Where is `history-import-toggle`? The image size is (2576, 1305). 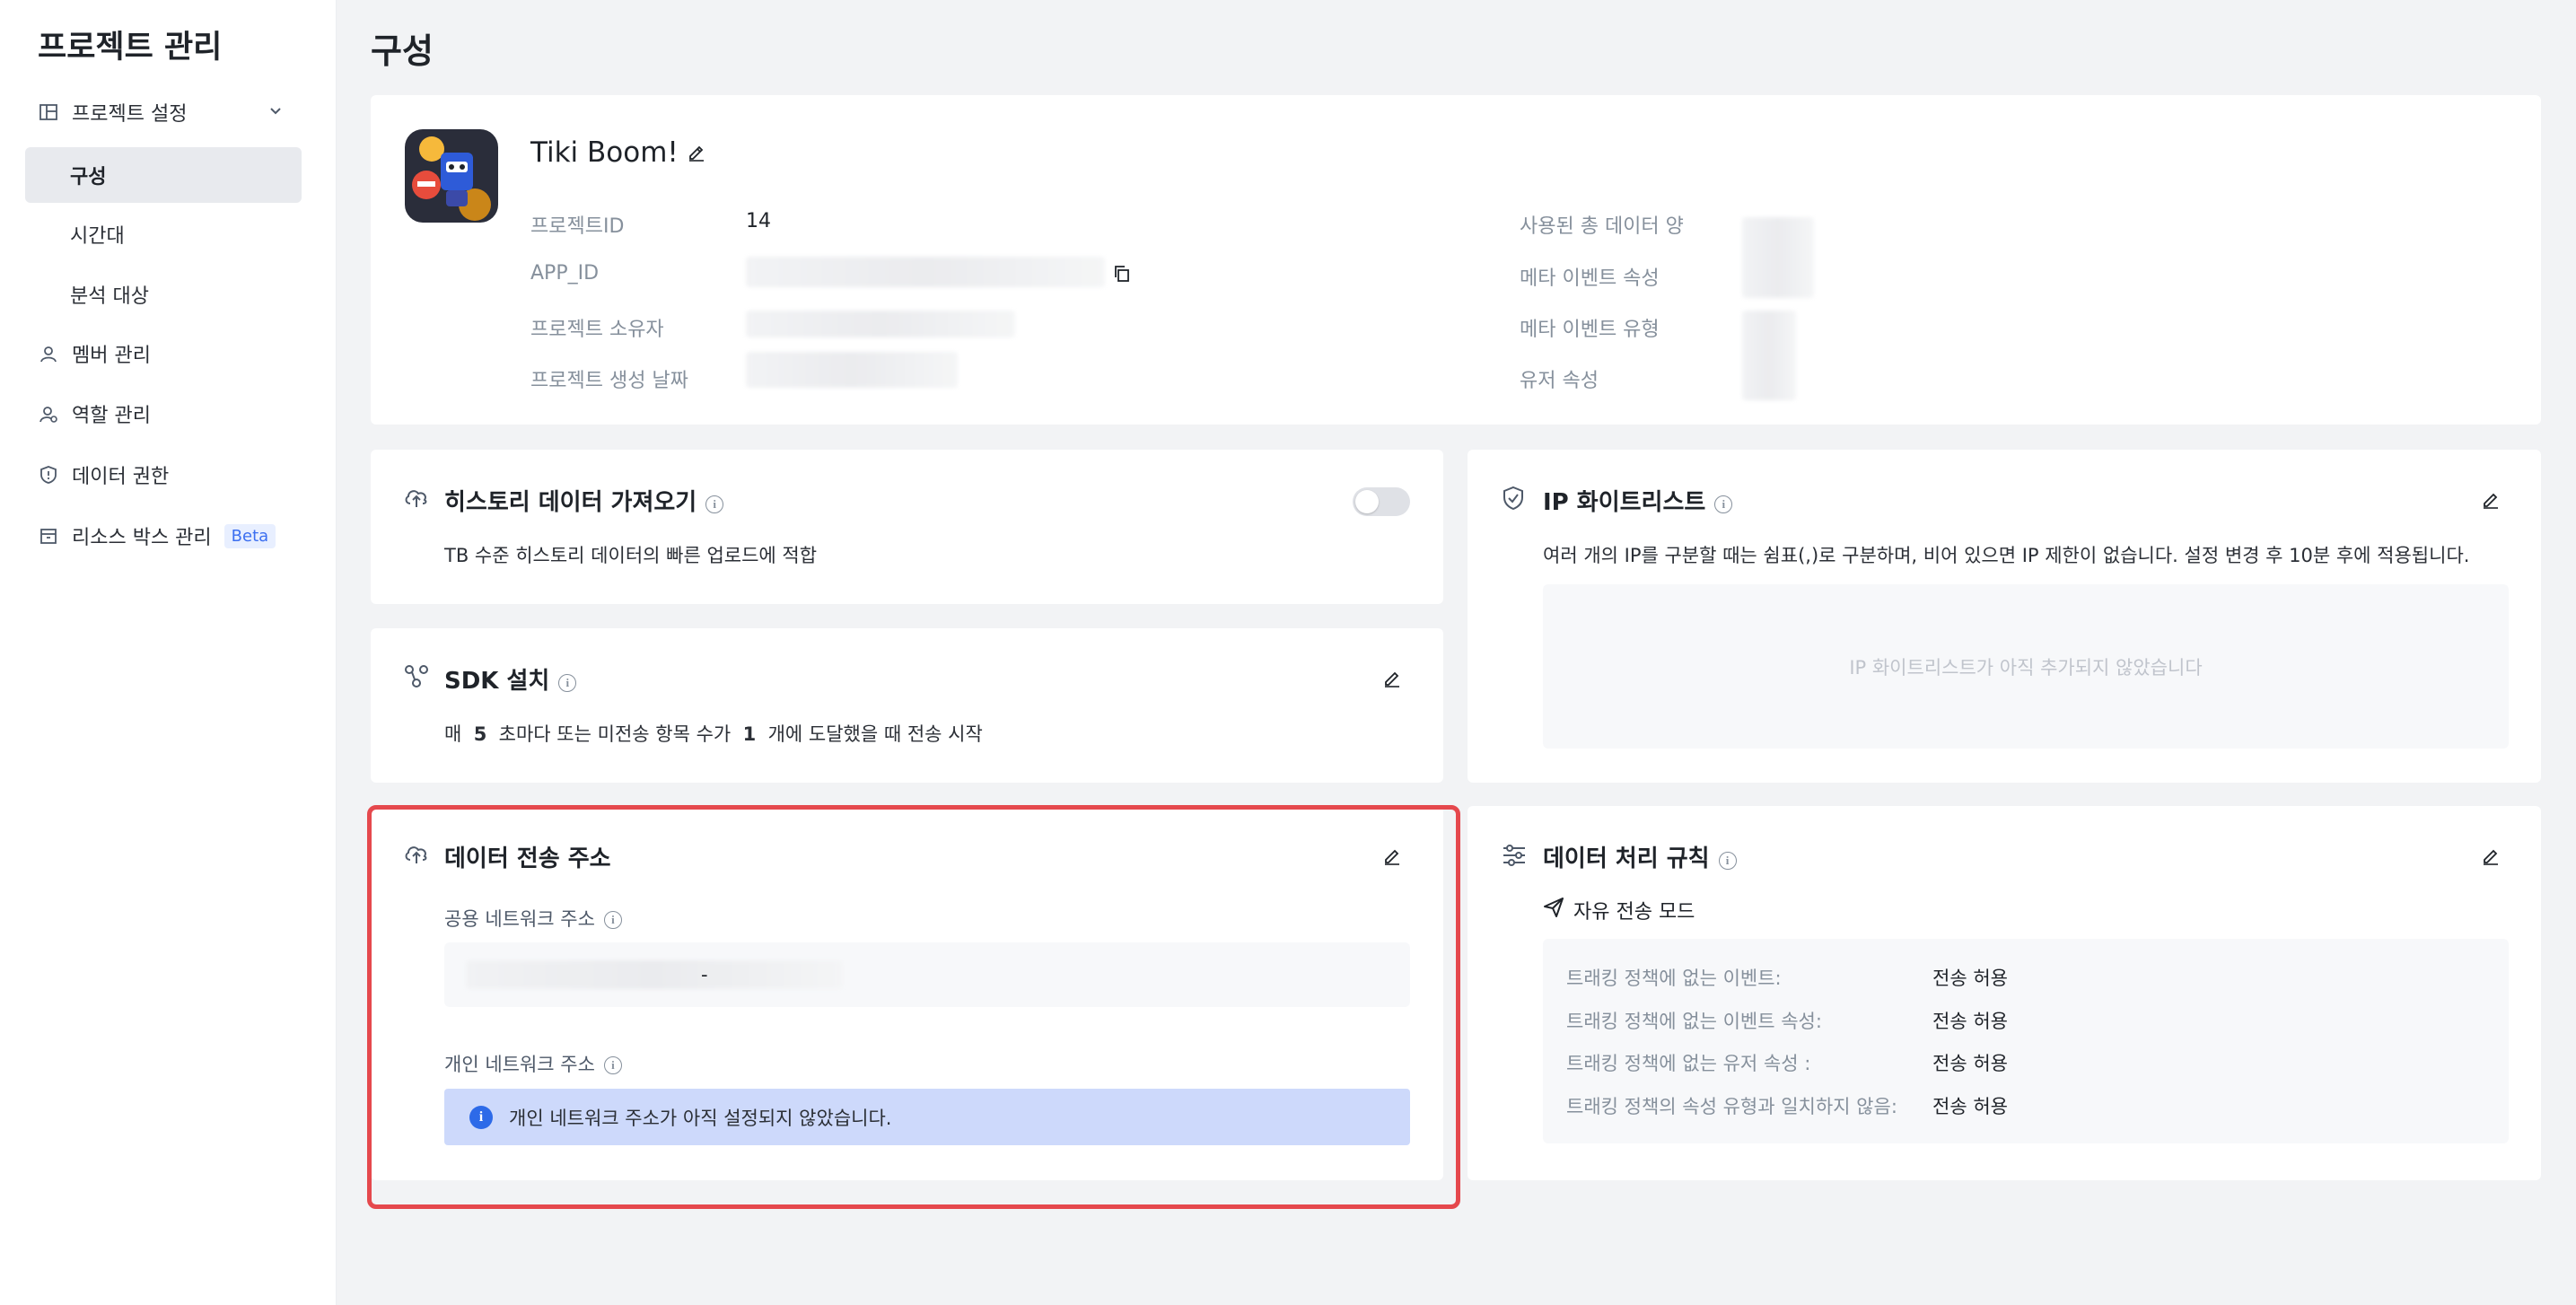 history-import-toggle is located at coordinates (1381, 501).